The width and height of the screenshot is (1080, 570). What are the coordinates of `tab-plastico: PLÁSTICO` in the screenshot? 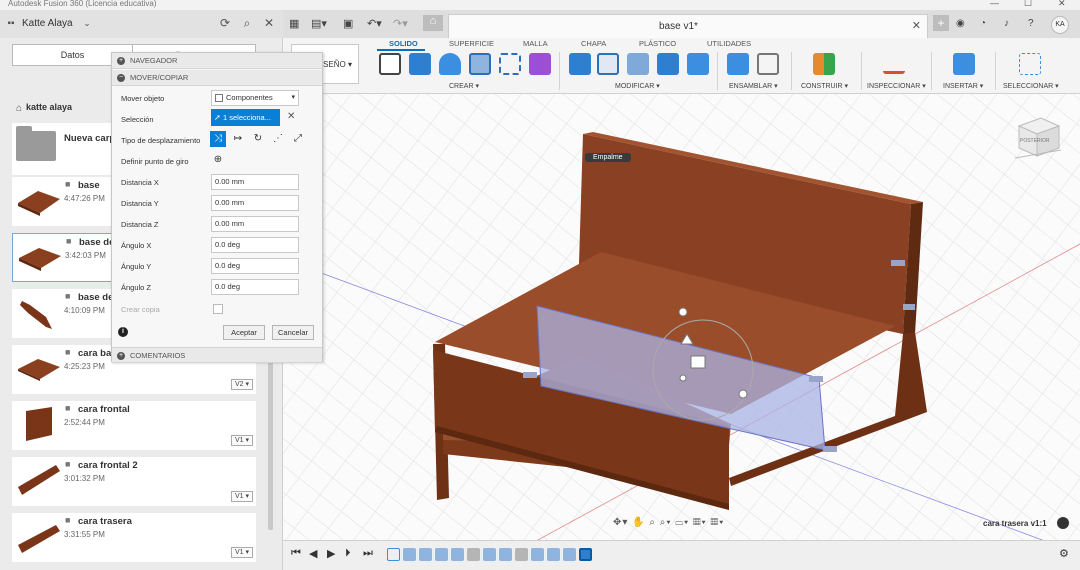 It's located at (657, 43).